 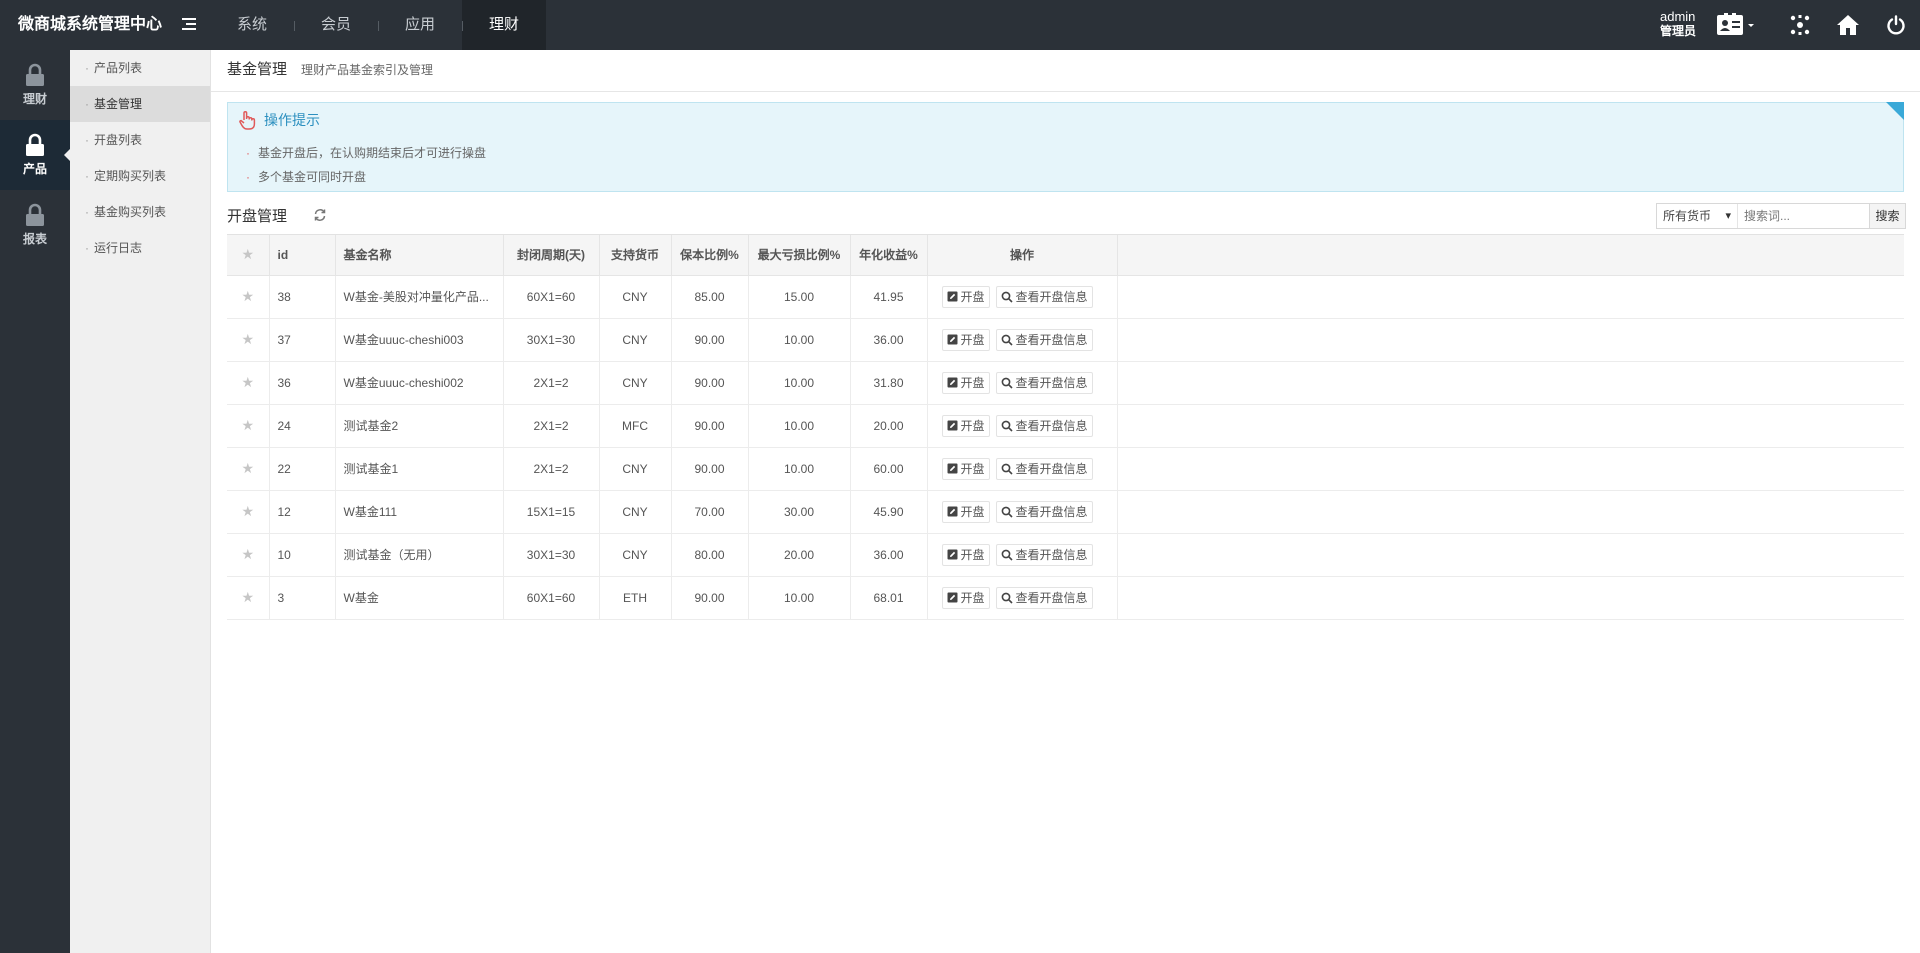 What do you see at coordinates (1848, 25) in the screenshot?
I see `home-icon` at bounding box center [1848, 25].